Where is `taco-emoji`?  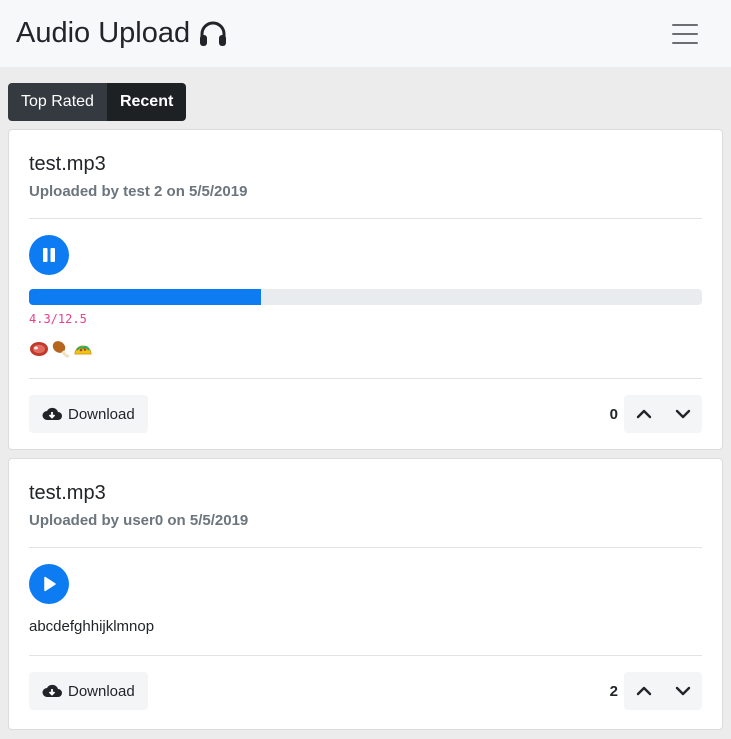
taco-emoji is located at coordinates (83, 351).